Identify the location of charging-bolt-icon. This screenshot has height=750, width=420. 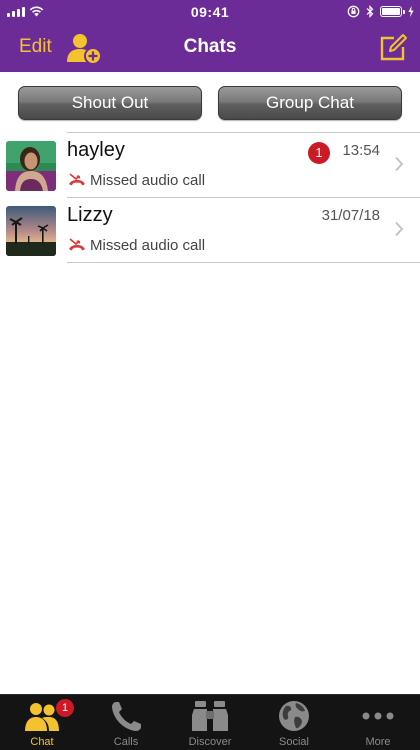
(411, 11).